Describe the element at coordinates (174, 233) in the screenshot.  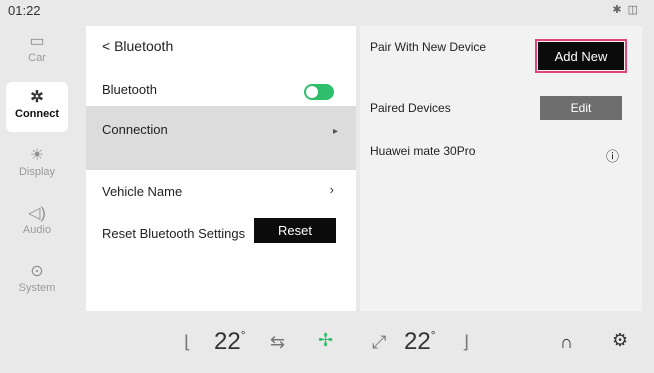
I see `reset-label: Reset Bluetooth Settings` at that location.